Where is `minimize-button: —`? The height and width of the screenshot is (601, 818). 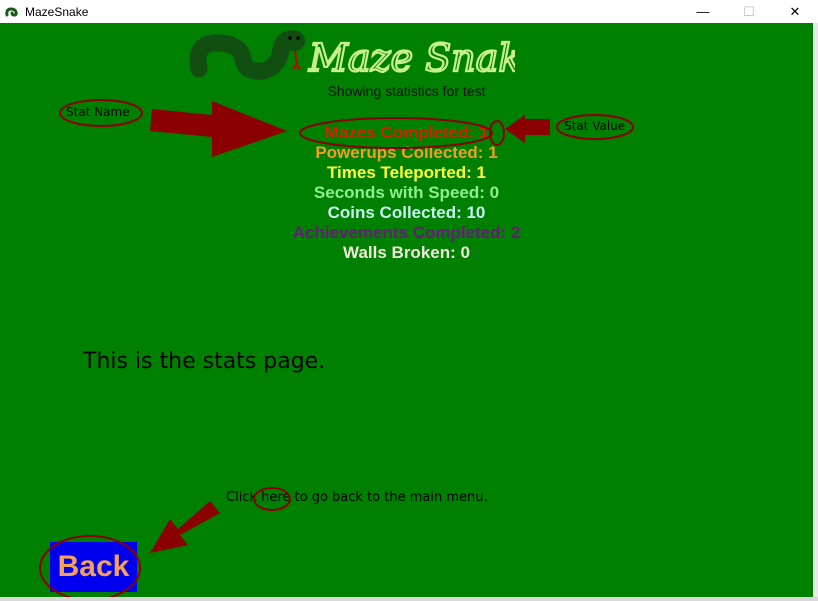
minimize-button: — is located at coordinates (703, 11).